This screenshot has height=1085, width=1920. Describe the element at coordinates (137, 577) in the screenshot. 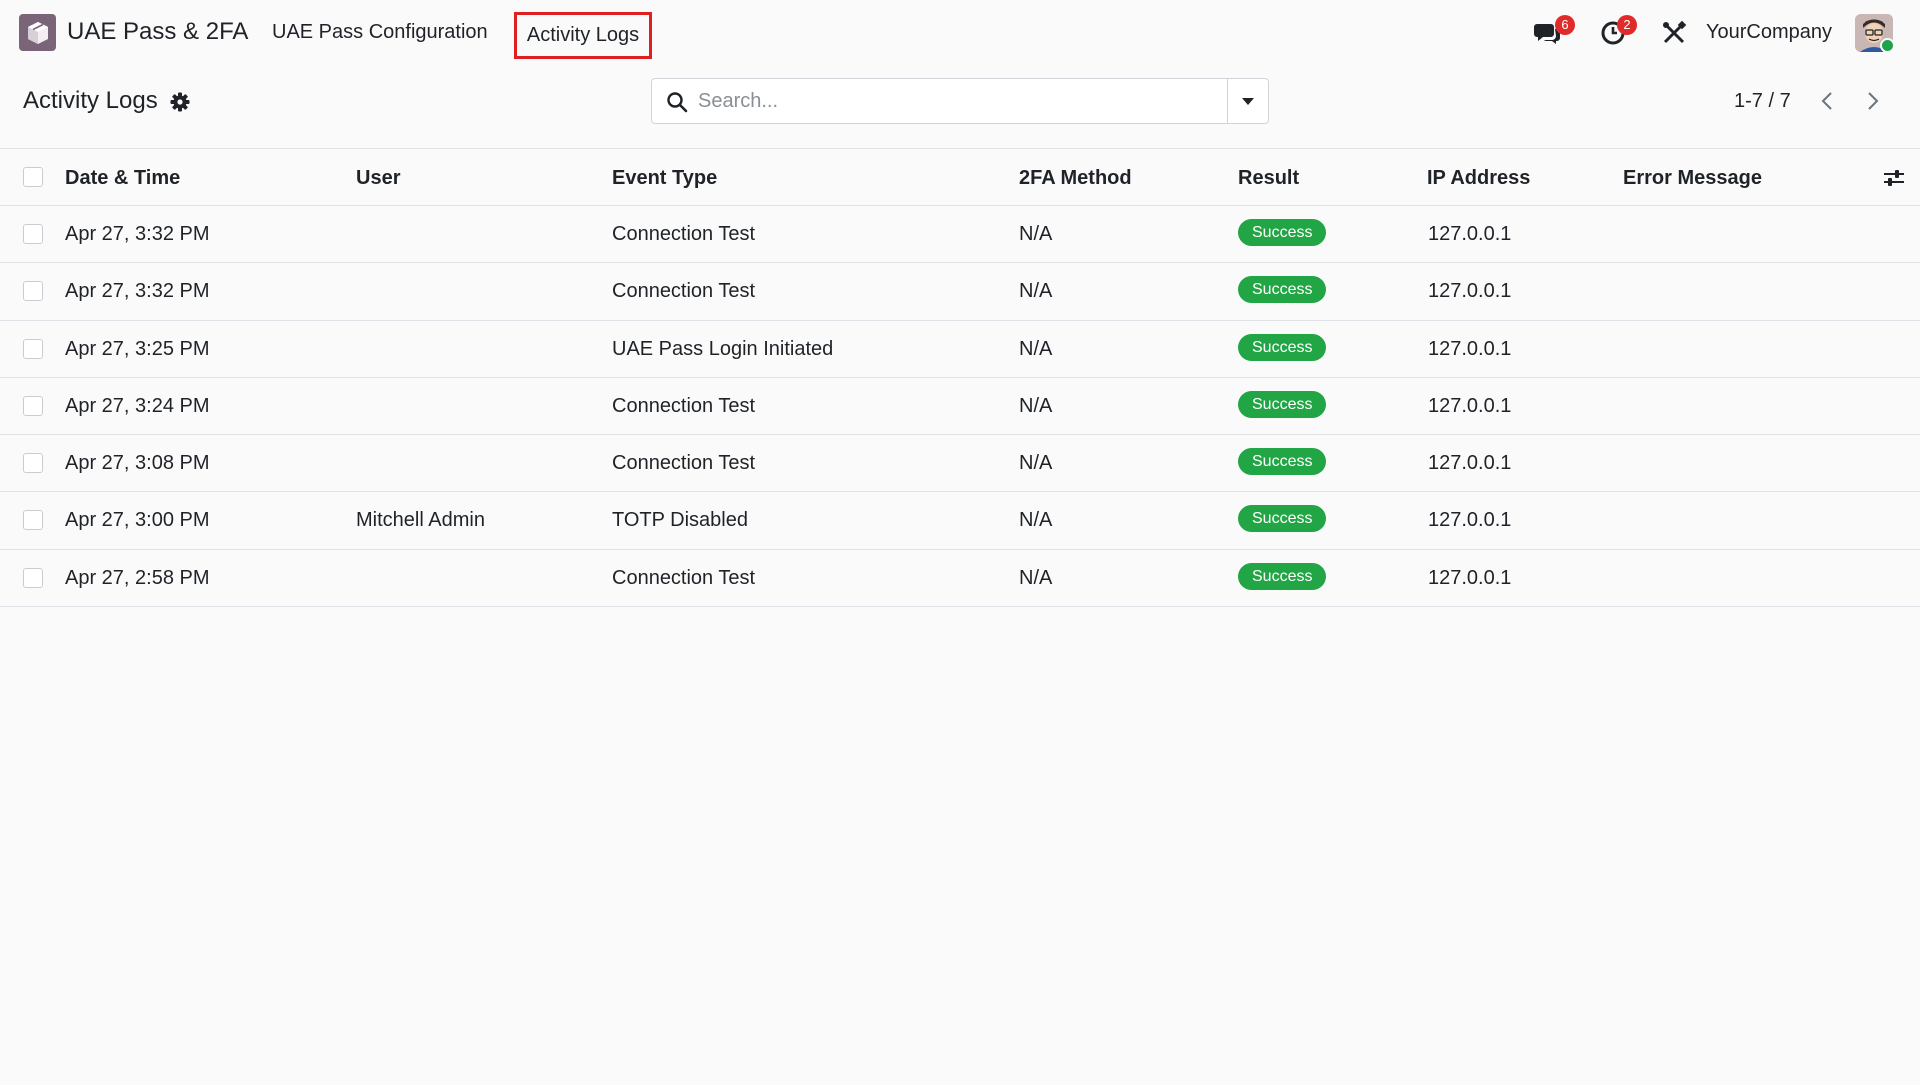

I see `cell-date: Apr 27, 2:58 PM` at that location.